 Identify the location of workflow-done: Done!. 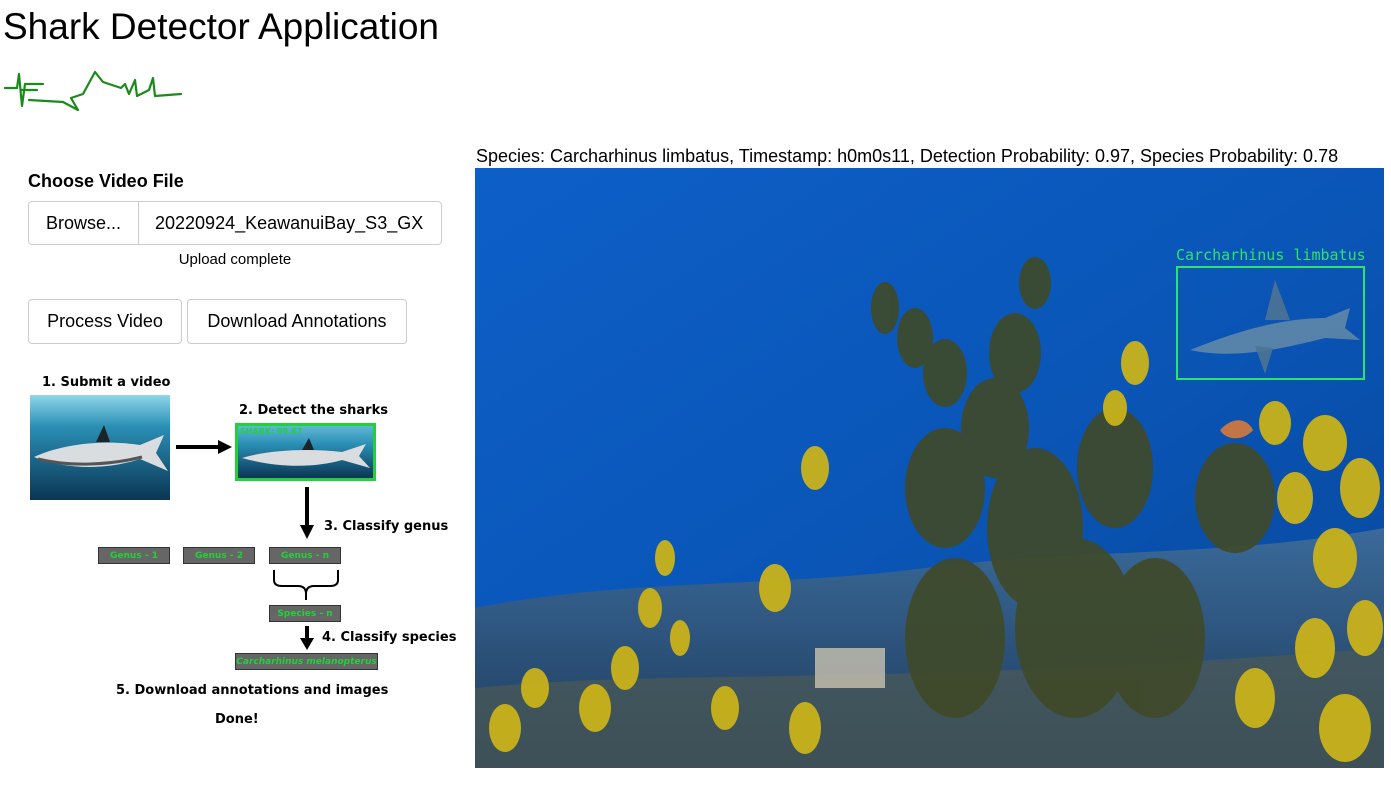
(237, 719).